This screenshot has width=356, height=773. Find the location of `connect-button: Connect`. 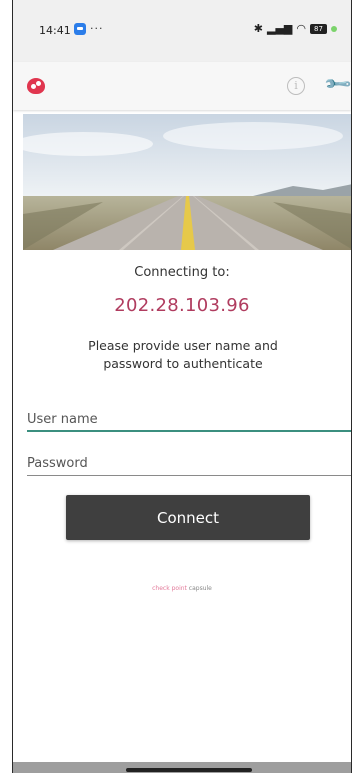

connect-button: Connect is located at coordinates (188, 517).